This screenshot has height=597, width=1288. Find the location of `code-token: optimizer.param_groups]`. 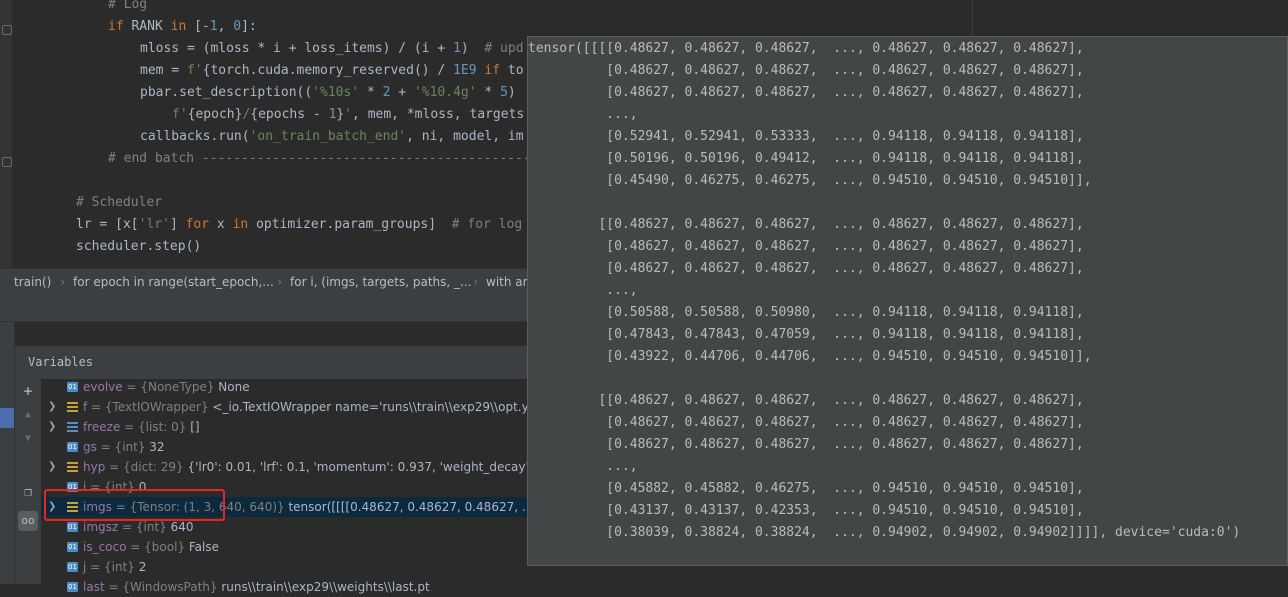

code-token: optimizer.param_groups] is located at coordinates (354, 224).